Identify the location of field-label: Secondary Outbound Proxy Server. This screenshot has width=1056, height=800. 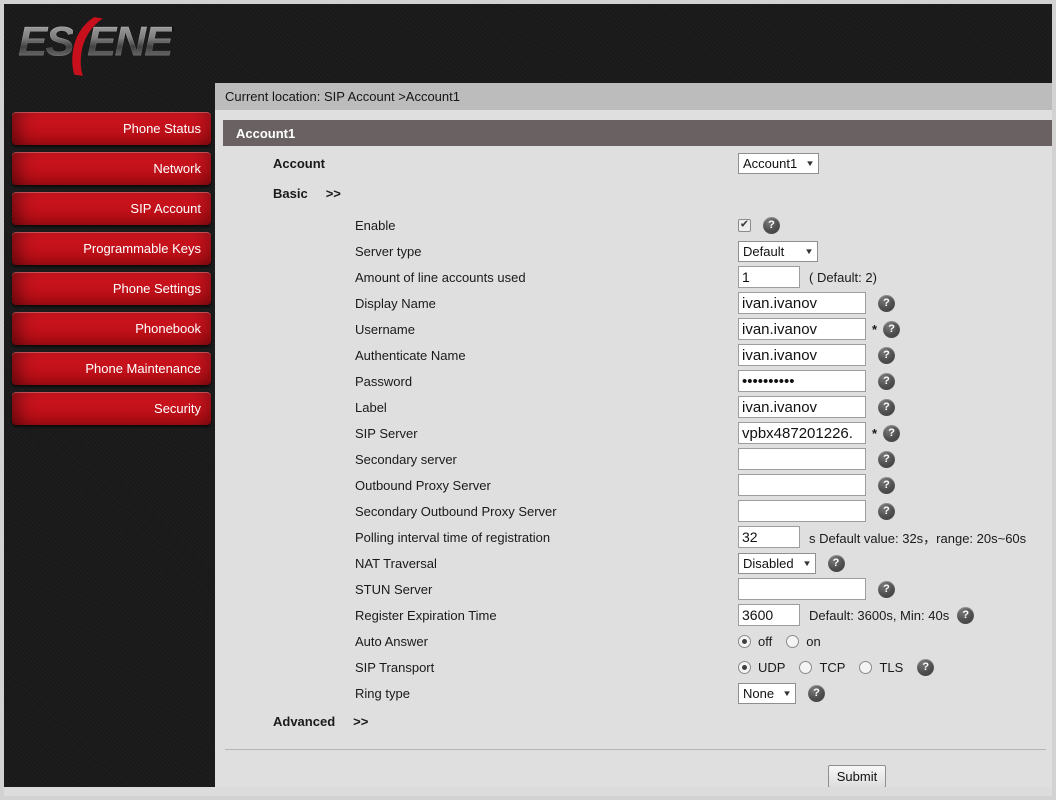
(456, 511).